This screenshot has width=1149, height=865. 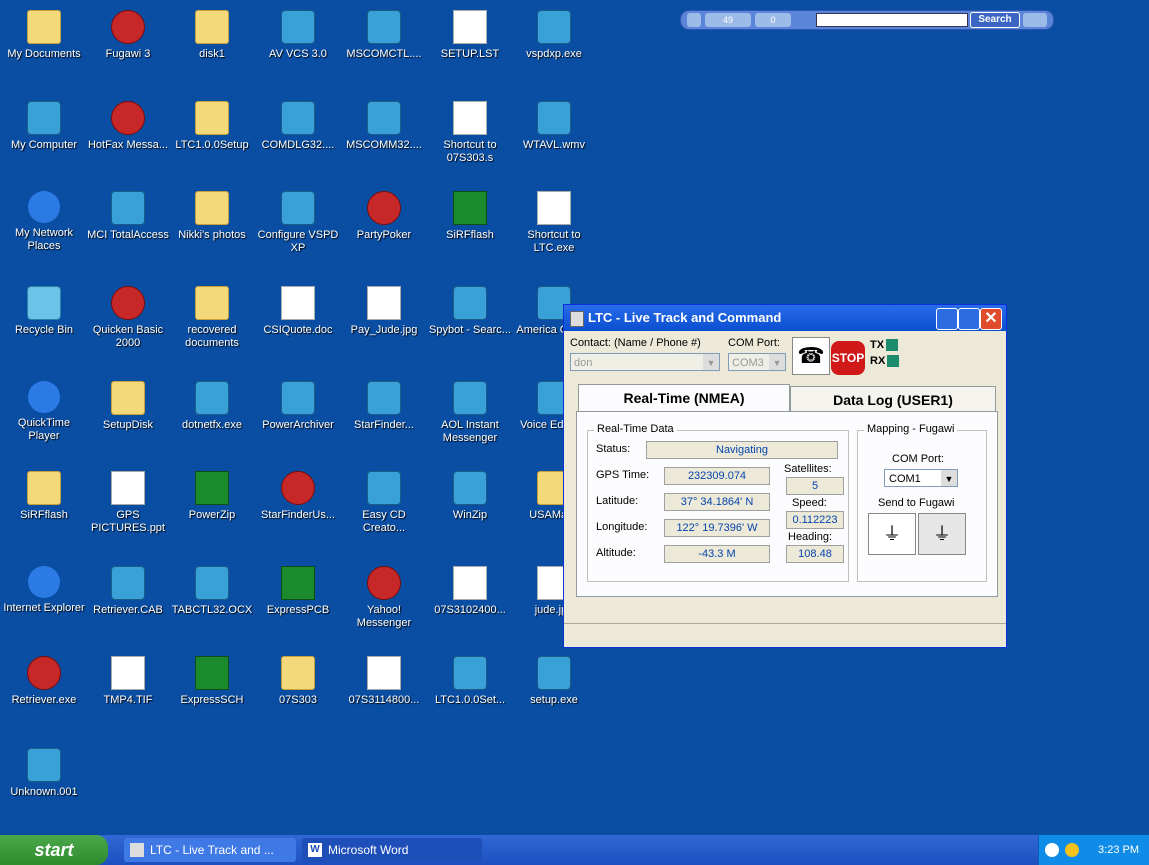 I want to click on desktop-icon: disk1, so click(x=212, y=35).